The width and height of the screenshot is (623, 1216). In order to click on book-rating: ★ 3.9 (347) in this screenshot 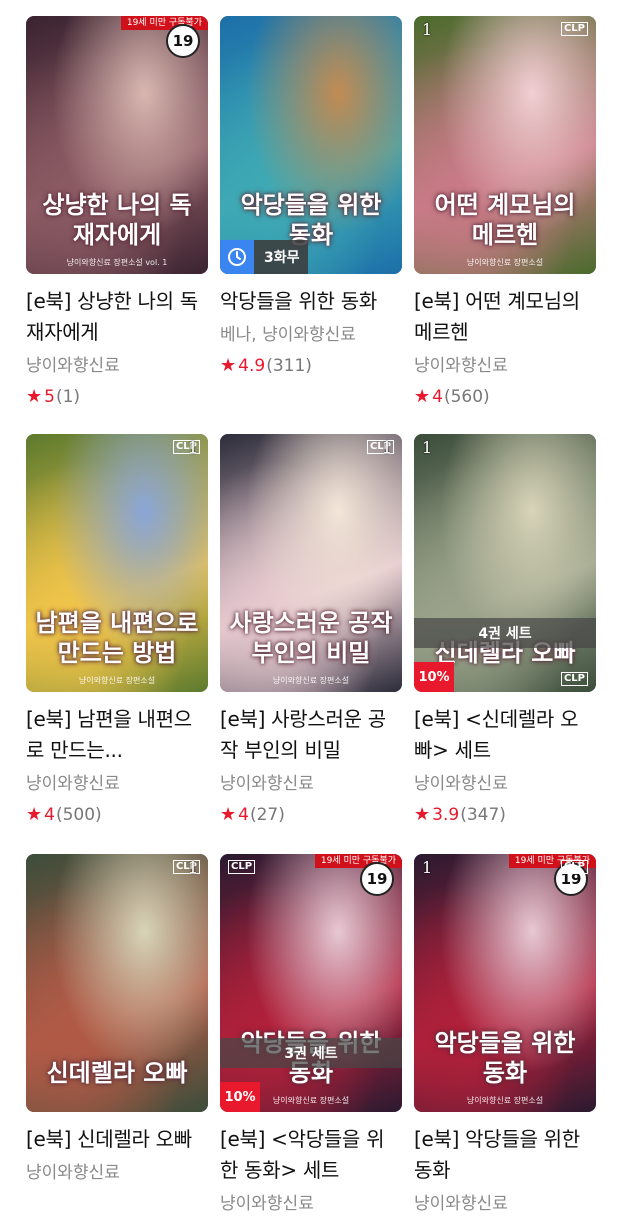, I will do `click(505, 815)`.